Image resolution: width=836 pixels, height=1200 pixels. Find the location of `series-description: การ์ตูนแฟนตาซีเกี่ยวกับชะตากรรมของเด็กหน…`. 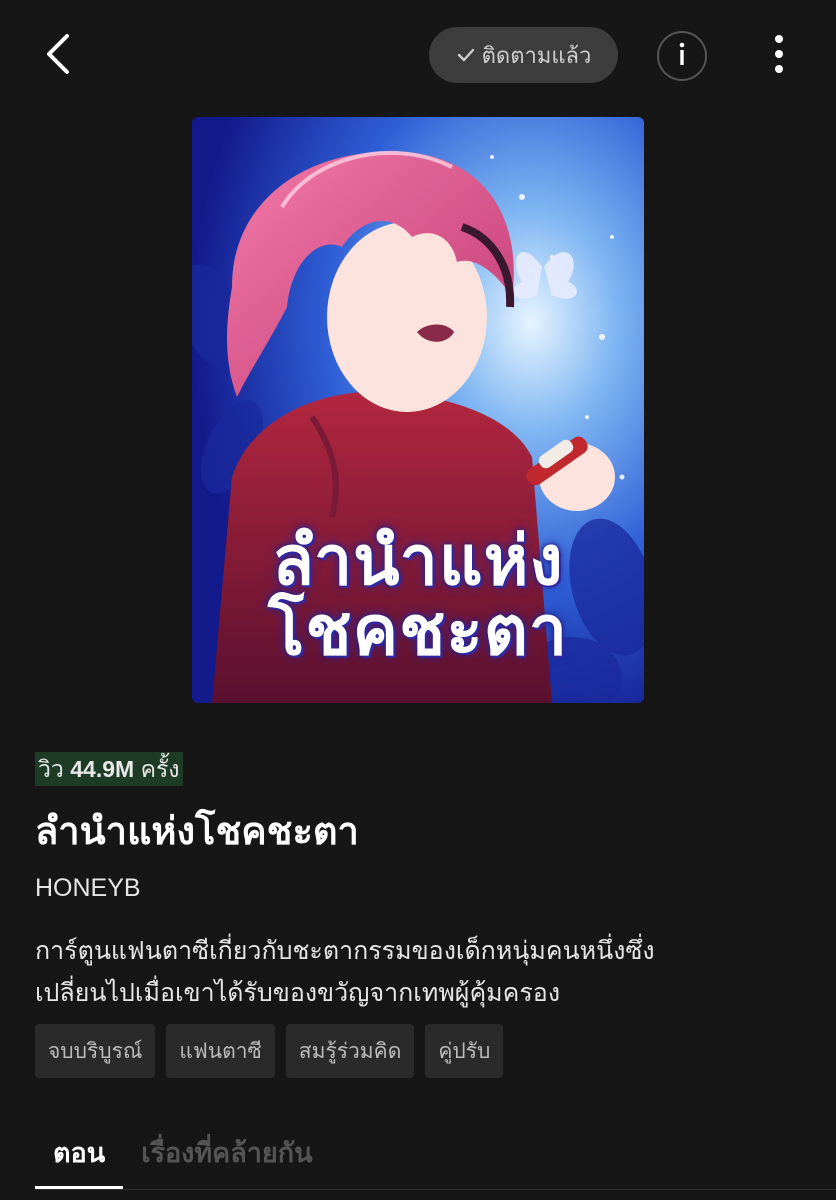

series-description: การ์ตูนแฟนตาซีเกี่ยวกับชะตากรรมของเด็กหน… is located at coordinates (420, 972).